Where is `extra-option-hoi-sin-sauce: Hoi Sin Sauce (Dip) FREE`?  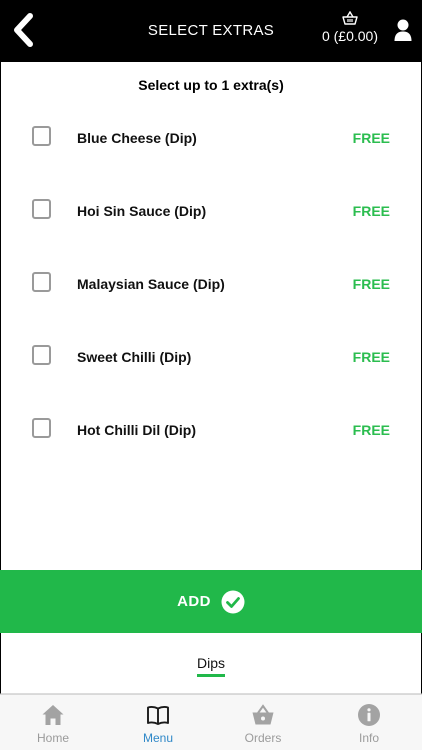 extra-option-hoi-sin-sauce: Hoi Sin Sauce (Dip) FREE is located at coordinates (211, 211).